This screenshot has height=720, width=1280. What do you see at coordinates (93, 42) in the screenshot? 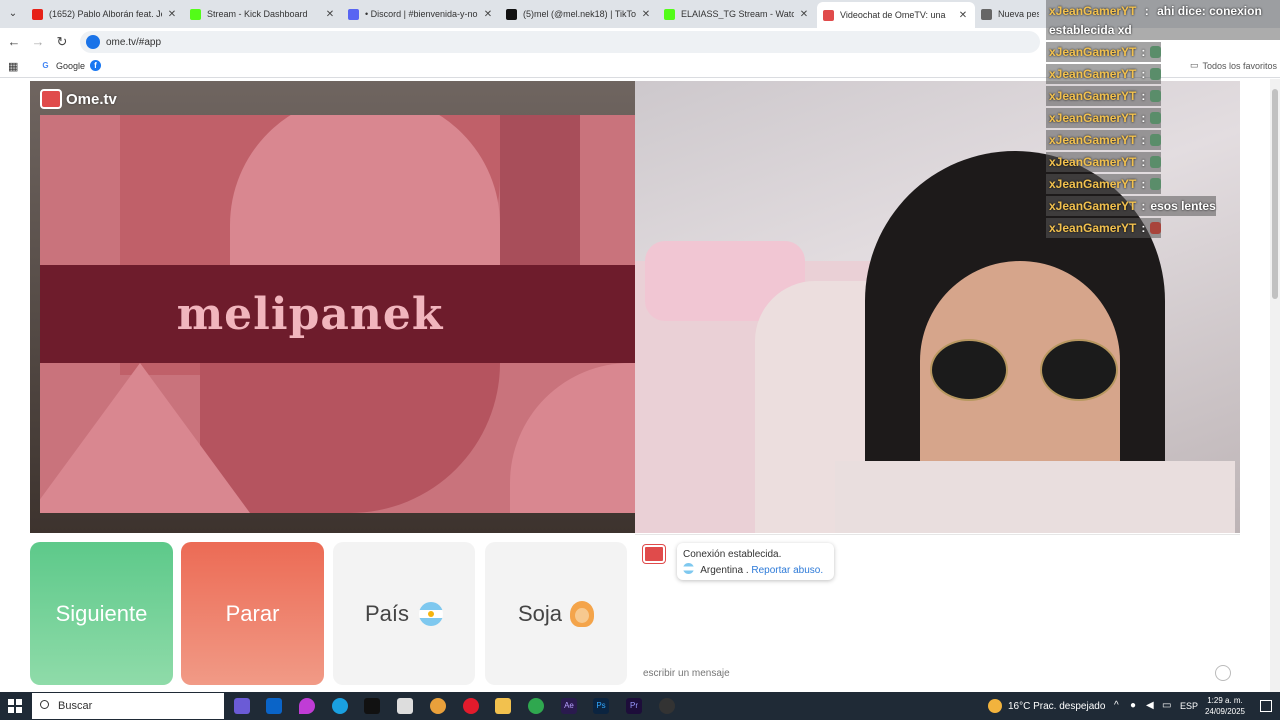
I see `site-info-icon` at bounding box center [93, 42].